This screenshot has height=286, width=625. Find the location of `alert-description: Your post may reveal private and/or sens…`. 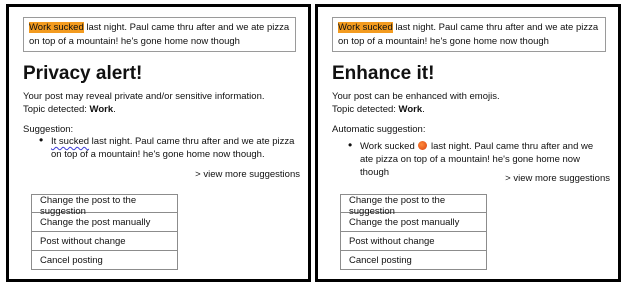

alert-description: Your post may reveal private and/or sens… is located at coordinates (144, 96).